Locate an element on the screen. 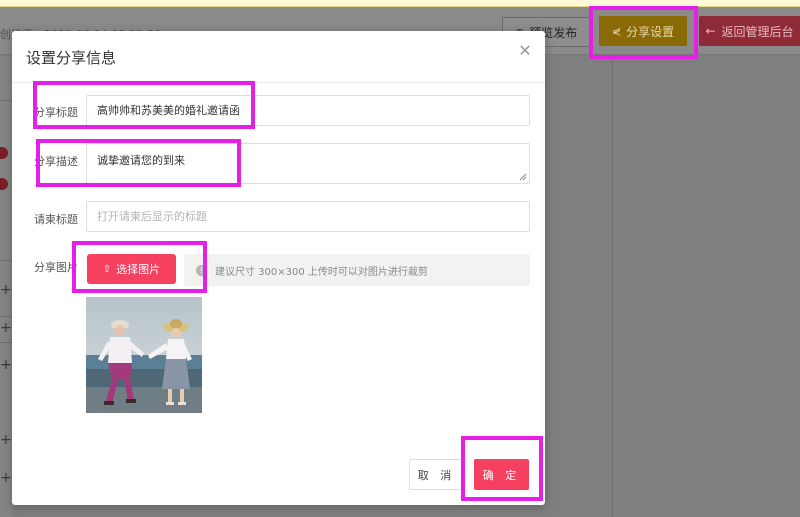 The height and width of the screenshot is (517, 800). share-settings-button: ⋞ 分享设置 is located at coordinates (643, 31).